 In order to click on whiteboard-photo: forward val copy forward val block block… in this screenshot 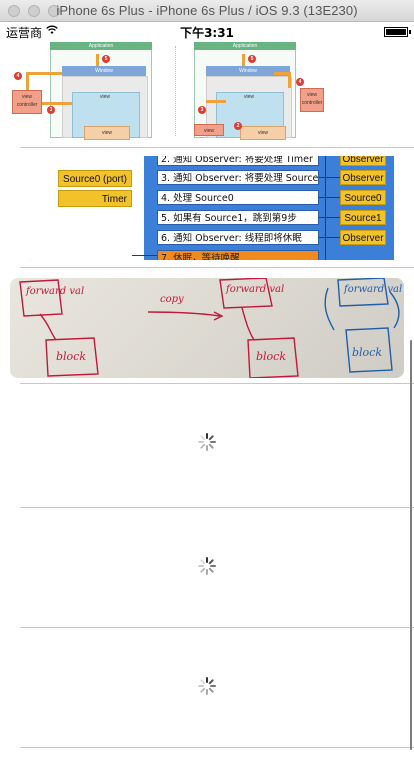, I will do `click(207, 328)`.